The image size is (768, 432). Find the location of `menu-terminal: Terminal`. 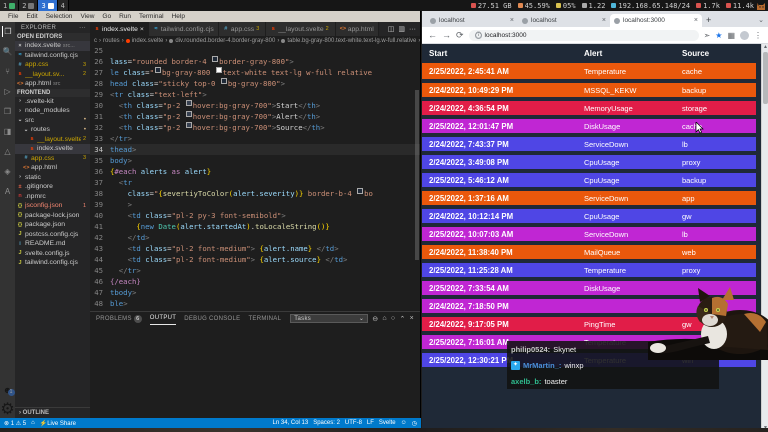

menu-terminal: Terminal is located at coordinates (151, 16).